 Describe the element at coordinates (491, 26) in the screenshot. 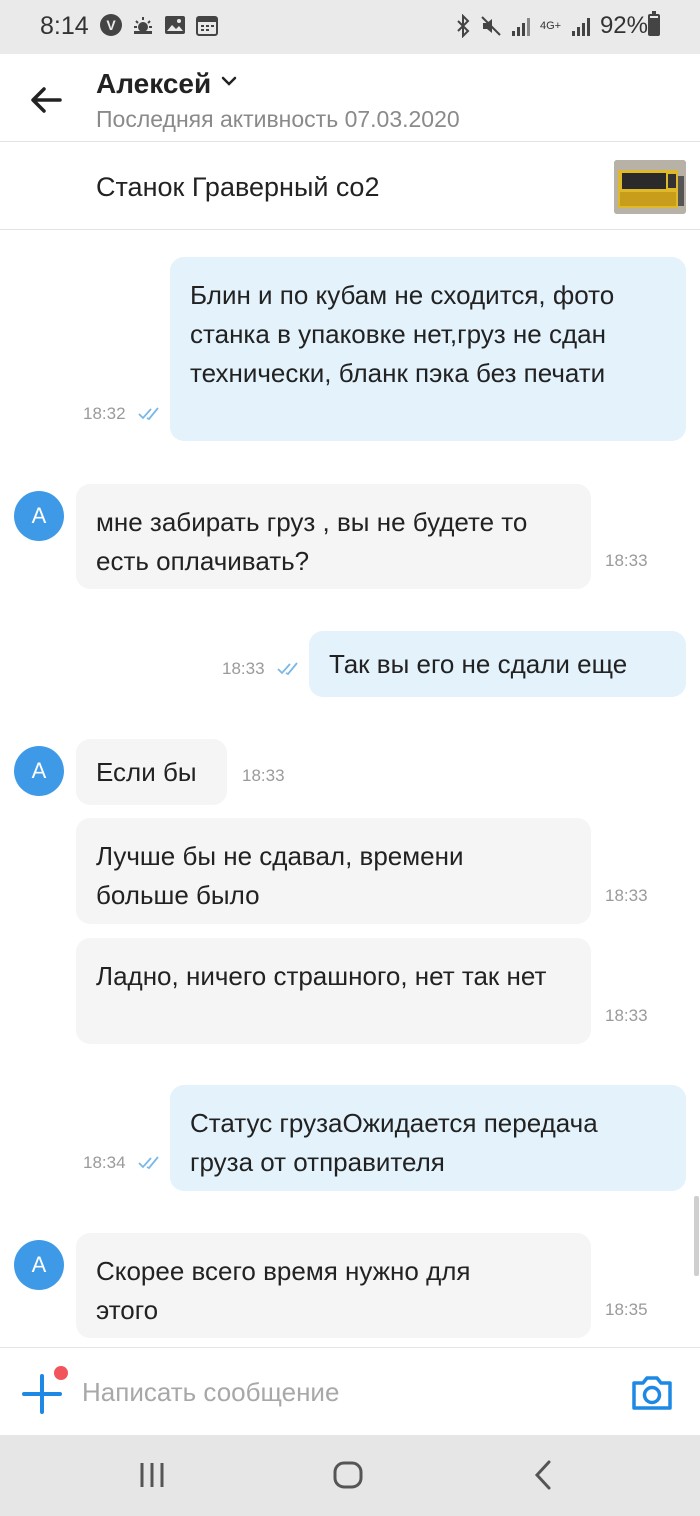

I see `mute-icon` at that location.